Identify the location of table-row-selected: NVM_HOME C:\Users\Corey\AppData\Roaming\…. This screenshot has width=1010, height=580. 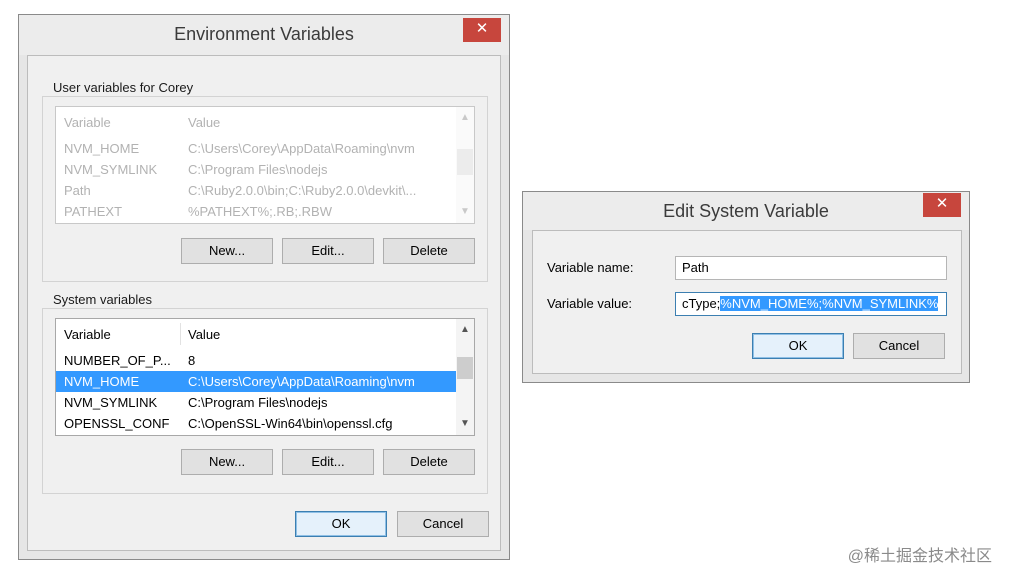
(256, 381).